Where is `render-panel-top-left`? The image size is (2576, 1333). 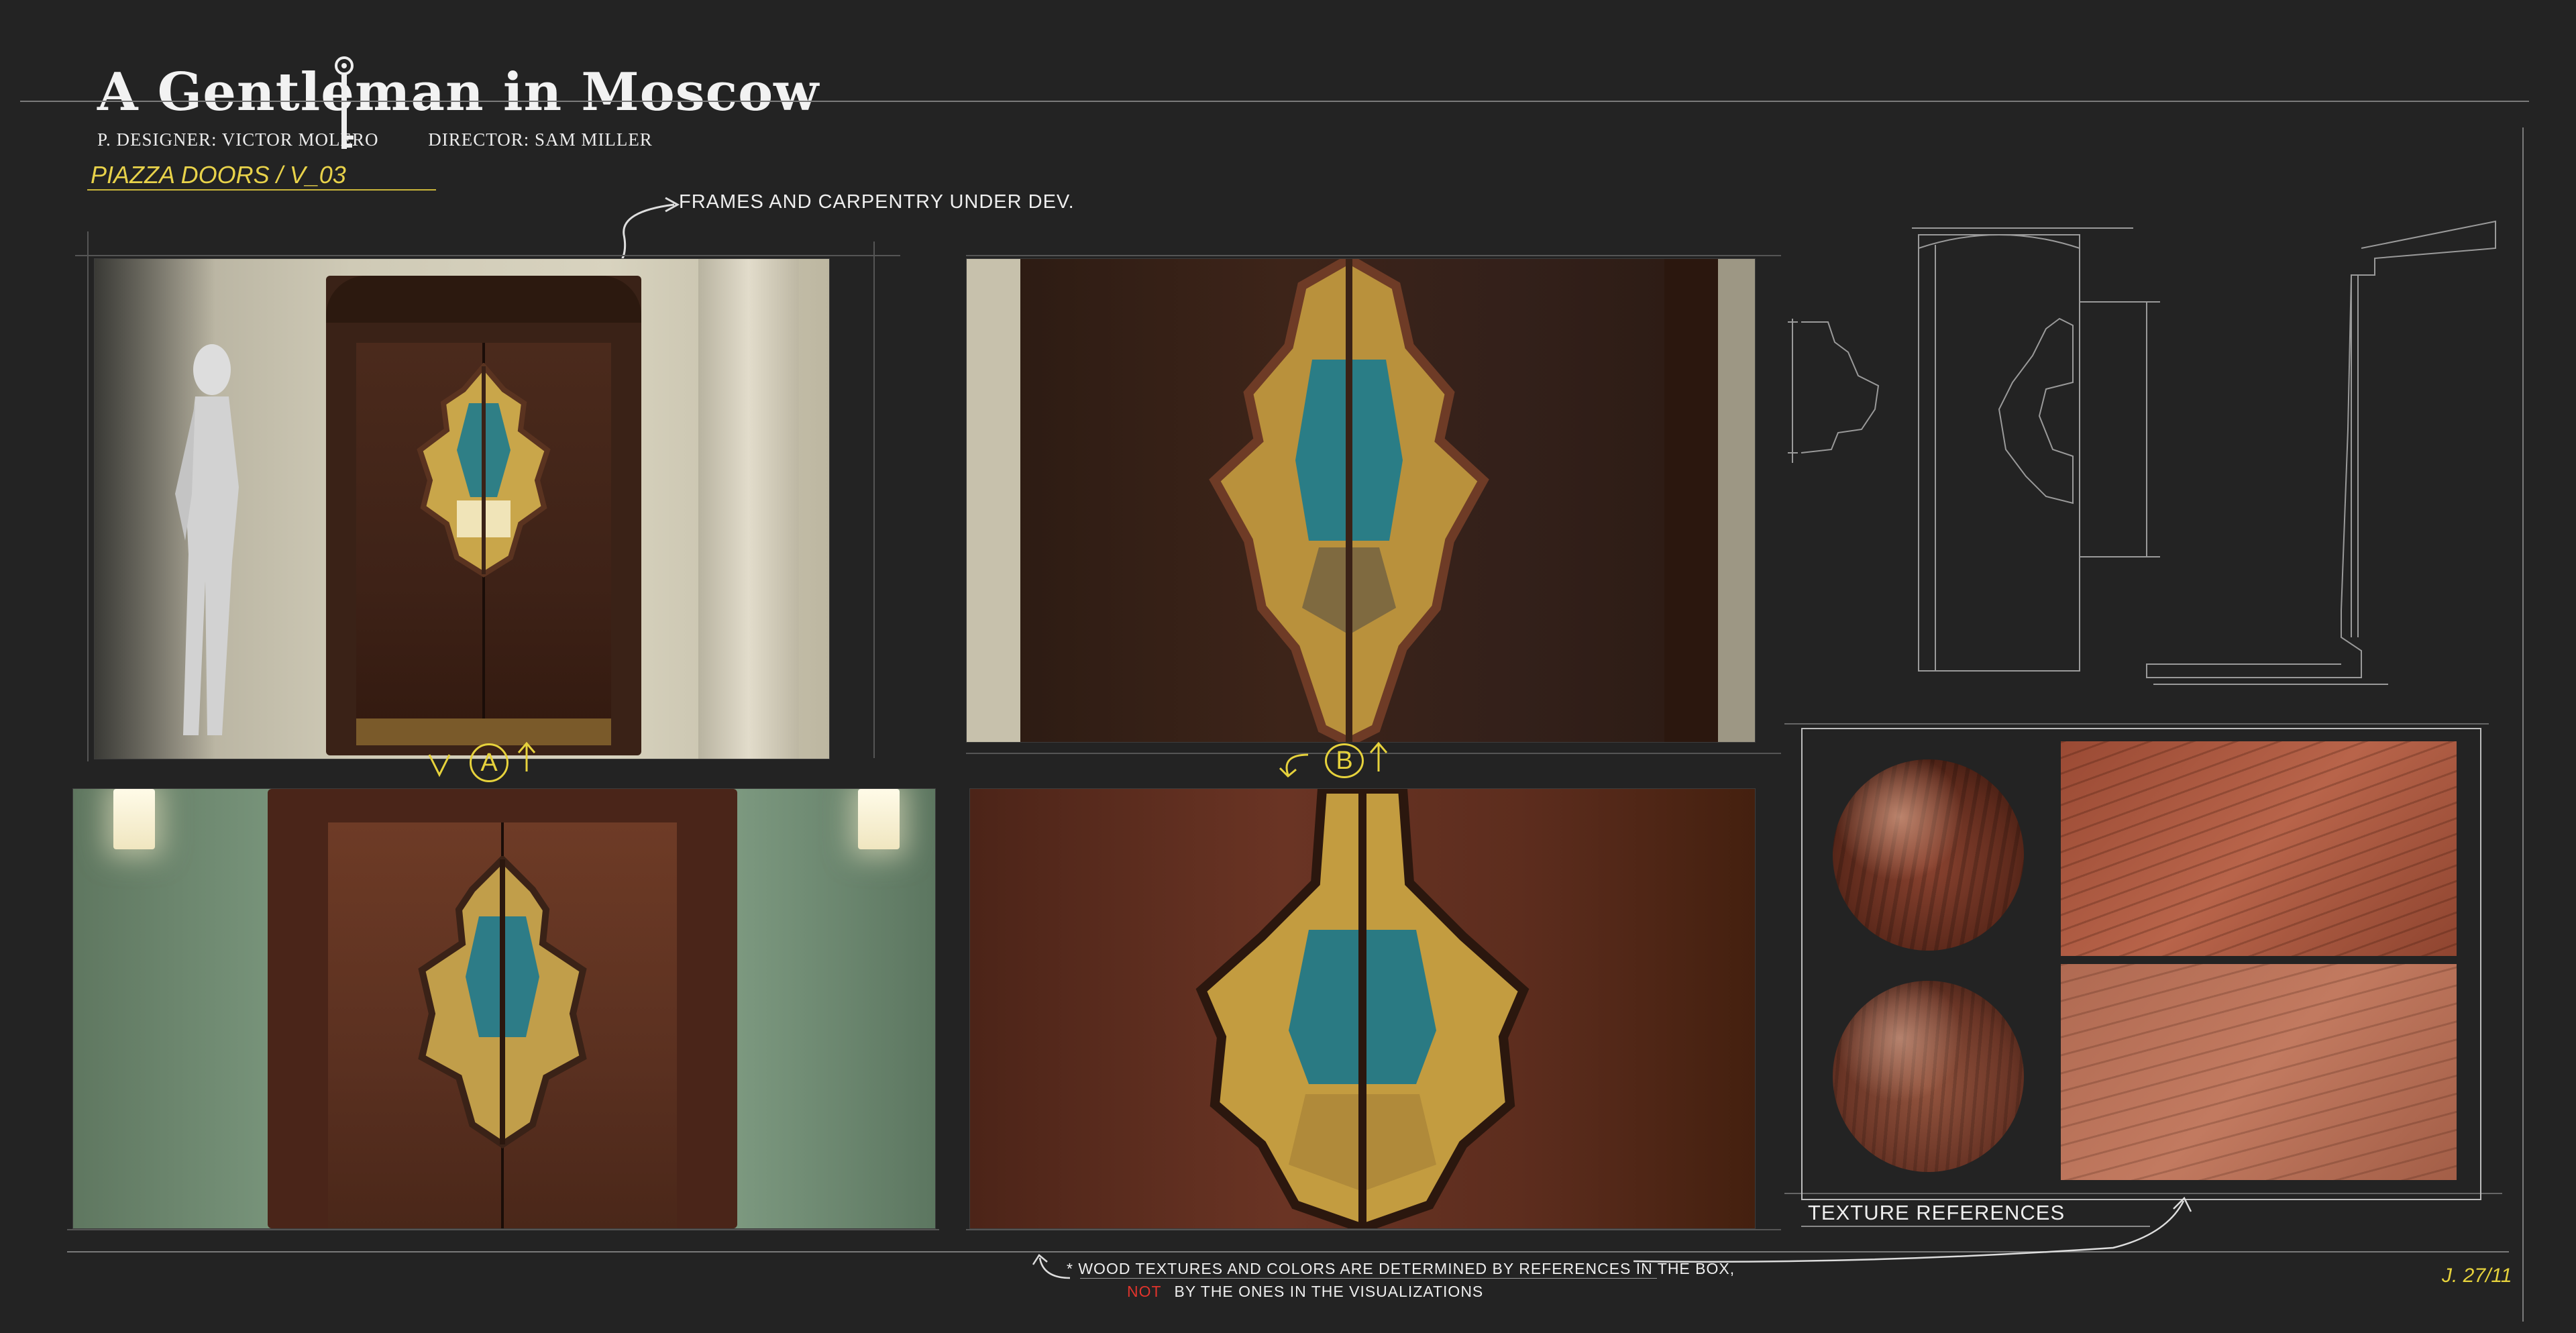
render-panel-top-left is located at coordinates (462, 508).